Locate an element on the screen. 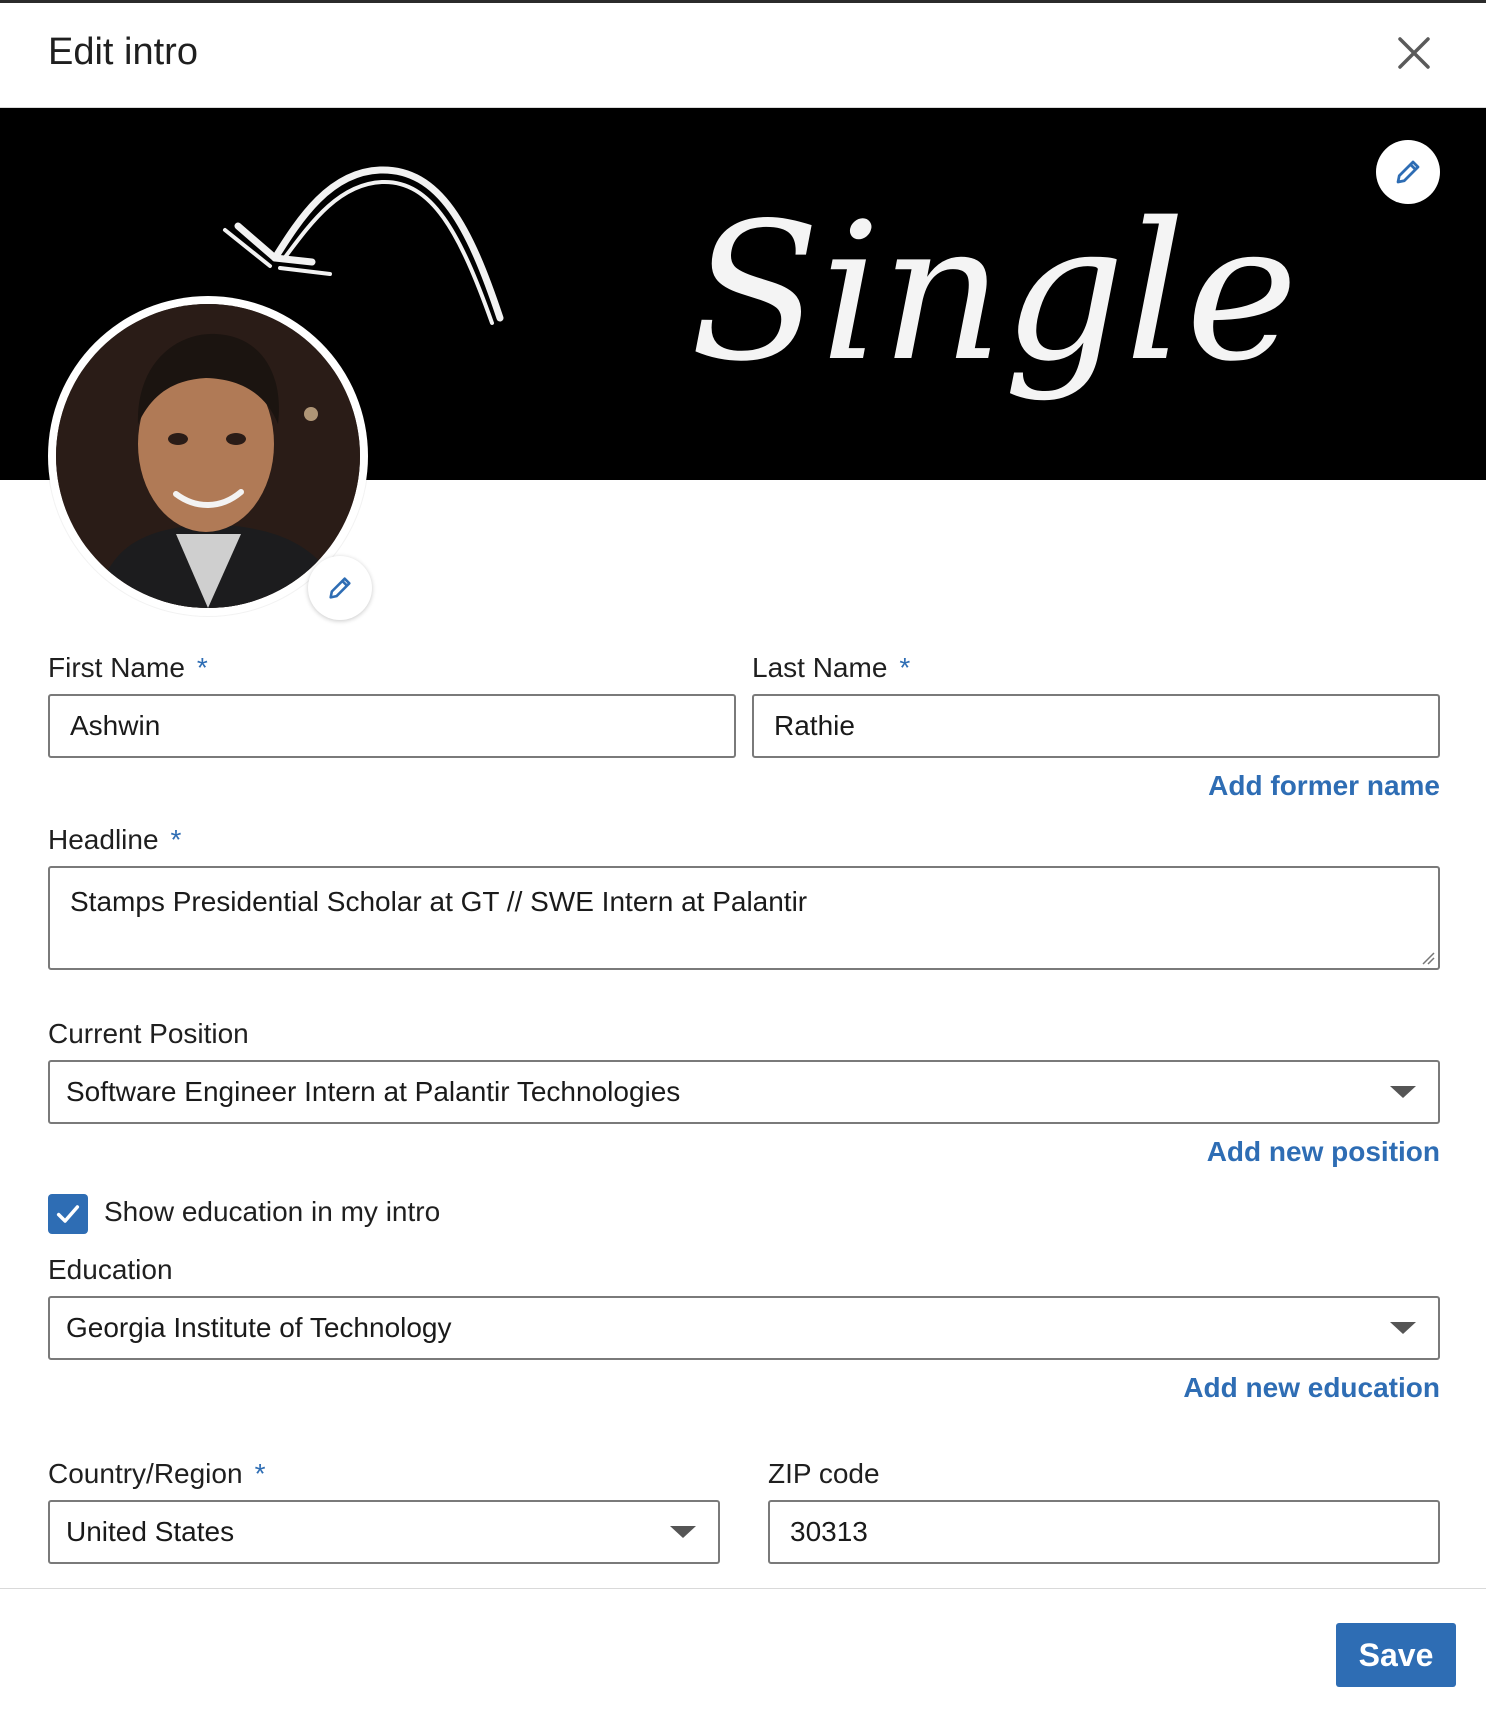 This screenshot has width=1486, height=1716. education-label: Education is located at coordinates (110, 1269).